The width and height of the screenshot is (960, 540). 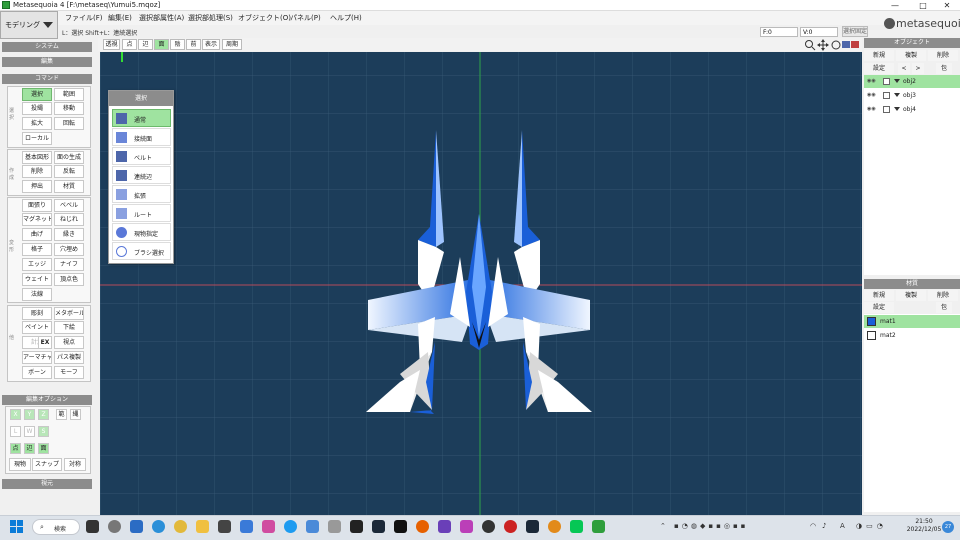 What do you see at coordinates (37, 94) in the screenshot?
I see `select-tool-button: 選択` at bounding box center [37, 94].